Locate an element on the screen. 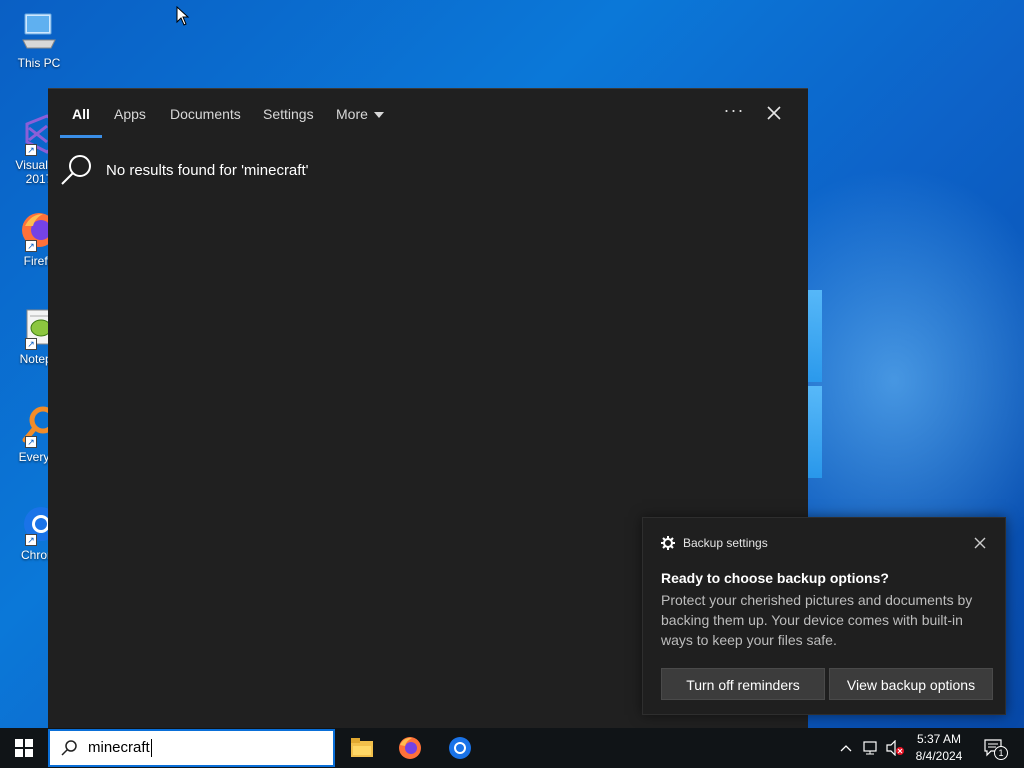  search-input: minecraft is located at coordinates (120, 748).